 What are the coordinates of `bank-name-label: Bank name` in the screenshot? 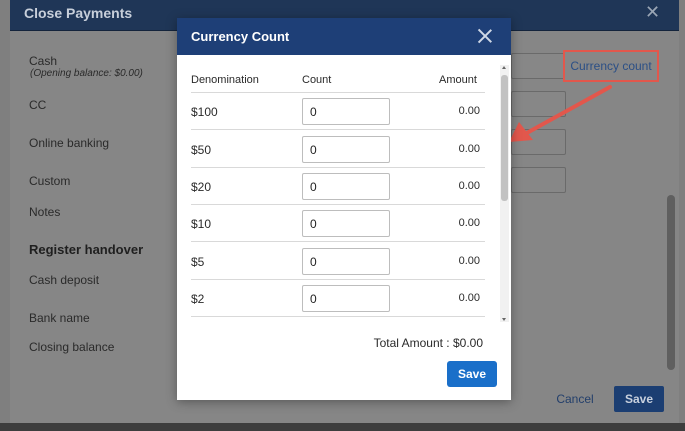 It's located at (59, 318).